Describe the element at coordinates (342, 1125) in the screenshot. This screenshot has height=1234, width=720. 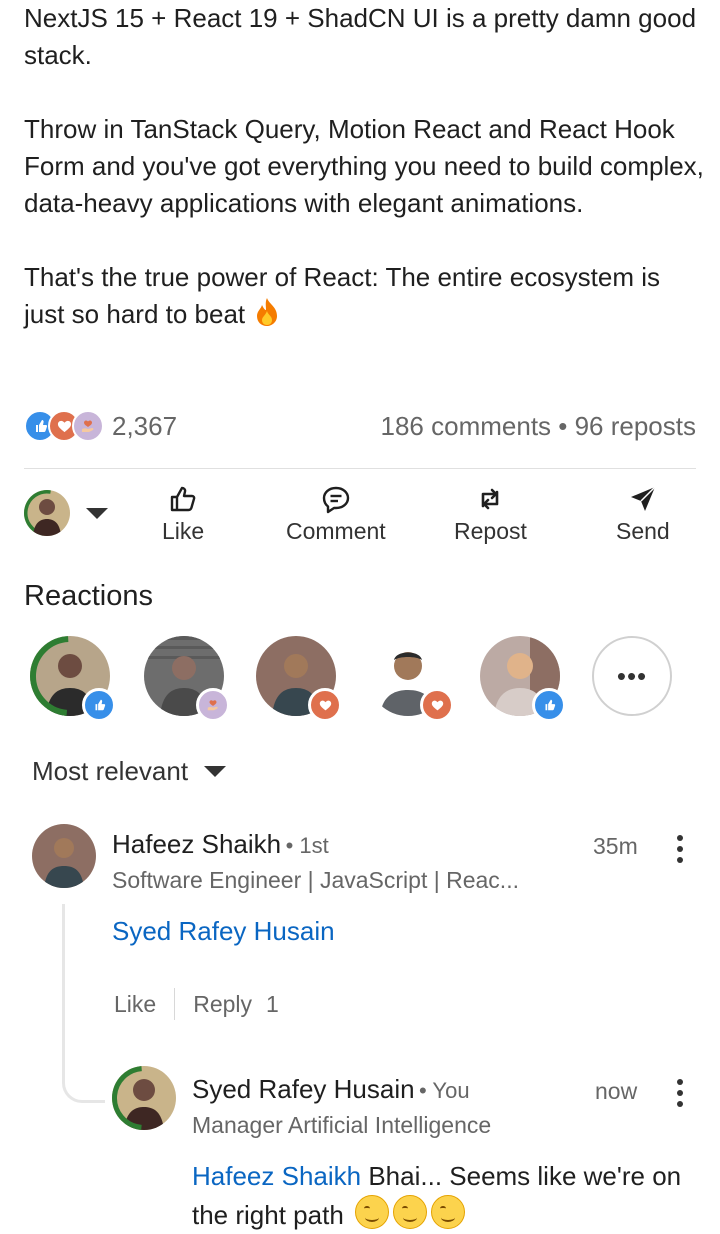
I see `reply-author-headline: Manager Artificial Intelligence` at that location.